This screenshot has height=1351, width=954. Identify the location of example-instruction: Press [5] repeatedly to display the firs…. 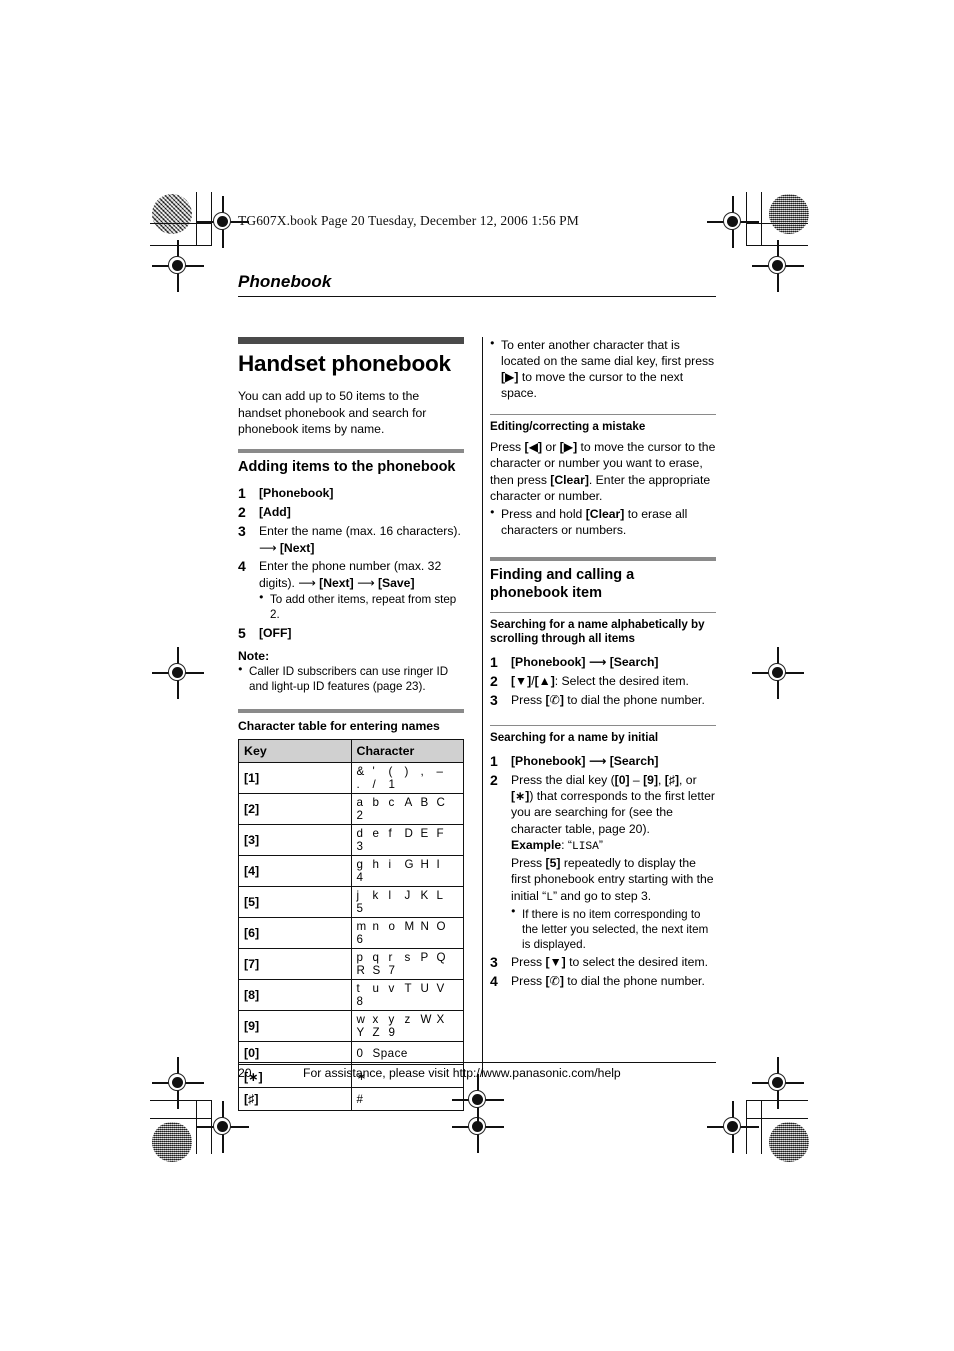
(613, 880).